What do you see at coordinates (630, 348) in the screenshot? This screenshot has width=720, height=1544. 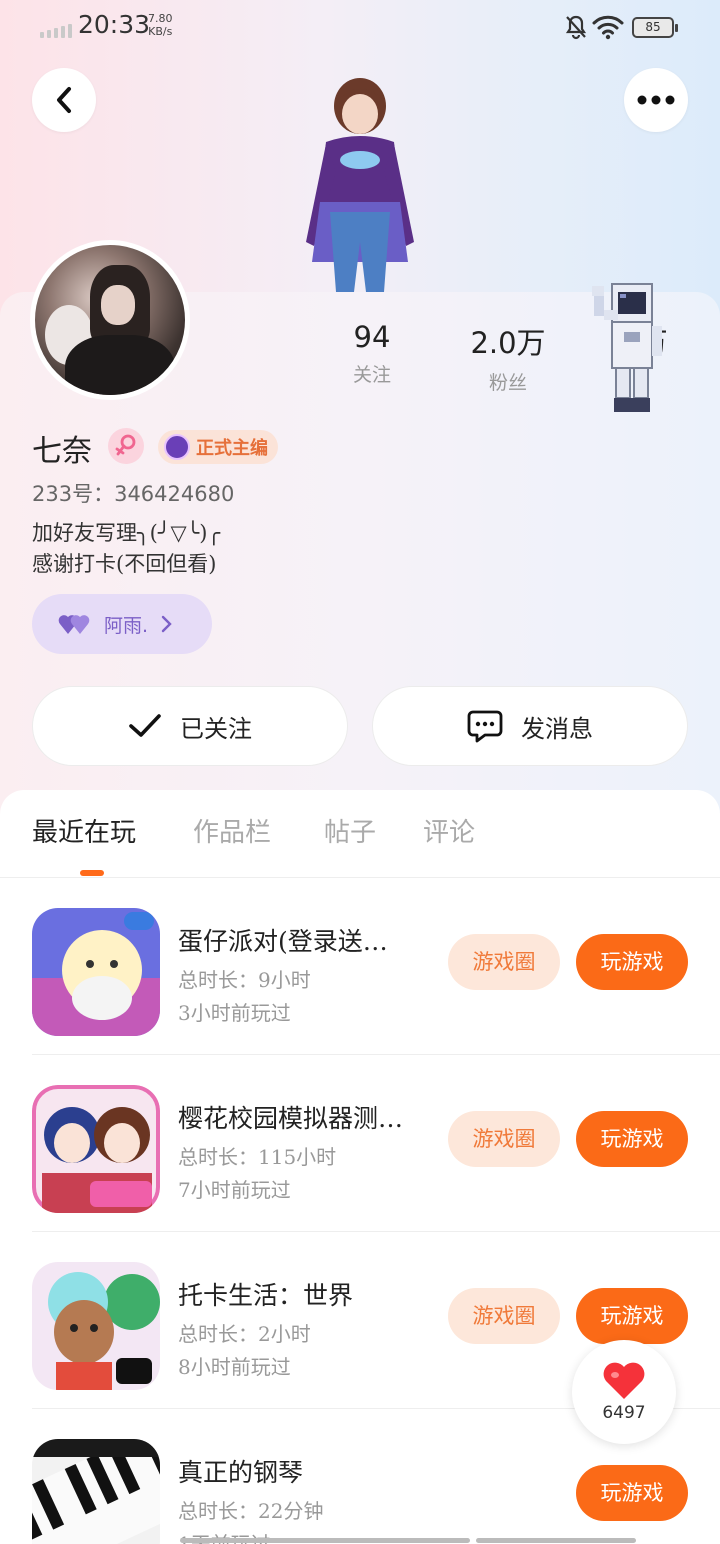 I see `astronaut-pet` at bounding box center [630, 348].